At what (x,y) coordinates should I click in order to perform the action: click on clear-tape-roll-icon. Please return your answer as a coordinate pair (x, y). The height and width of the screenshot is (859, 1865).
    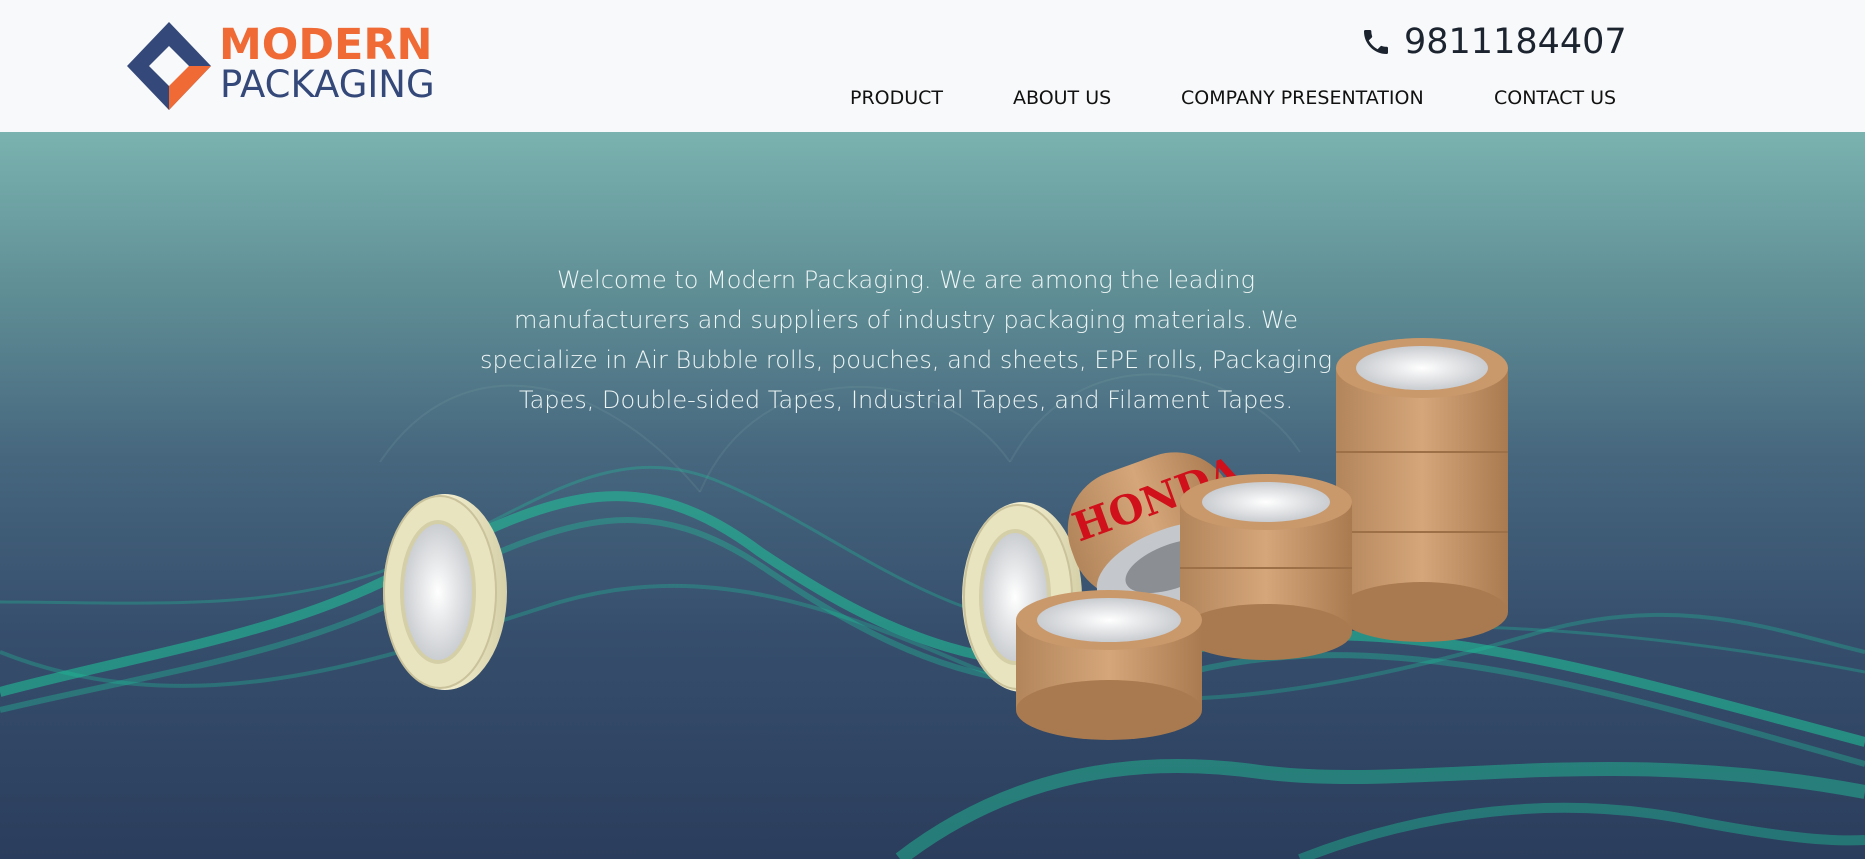
    Looking at the image, I should click on (445, 592).